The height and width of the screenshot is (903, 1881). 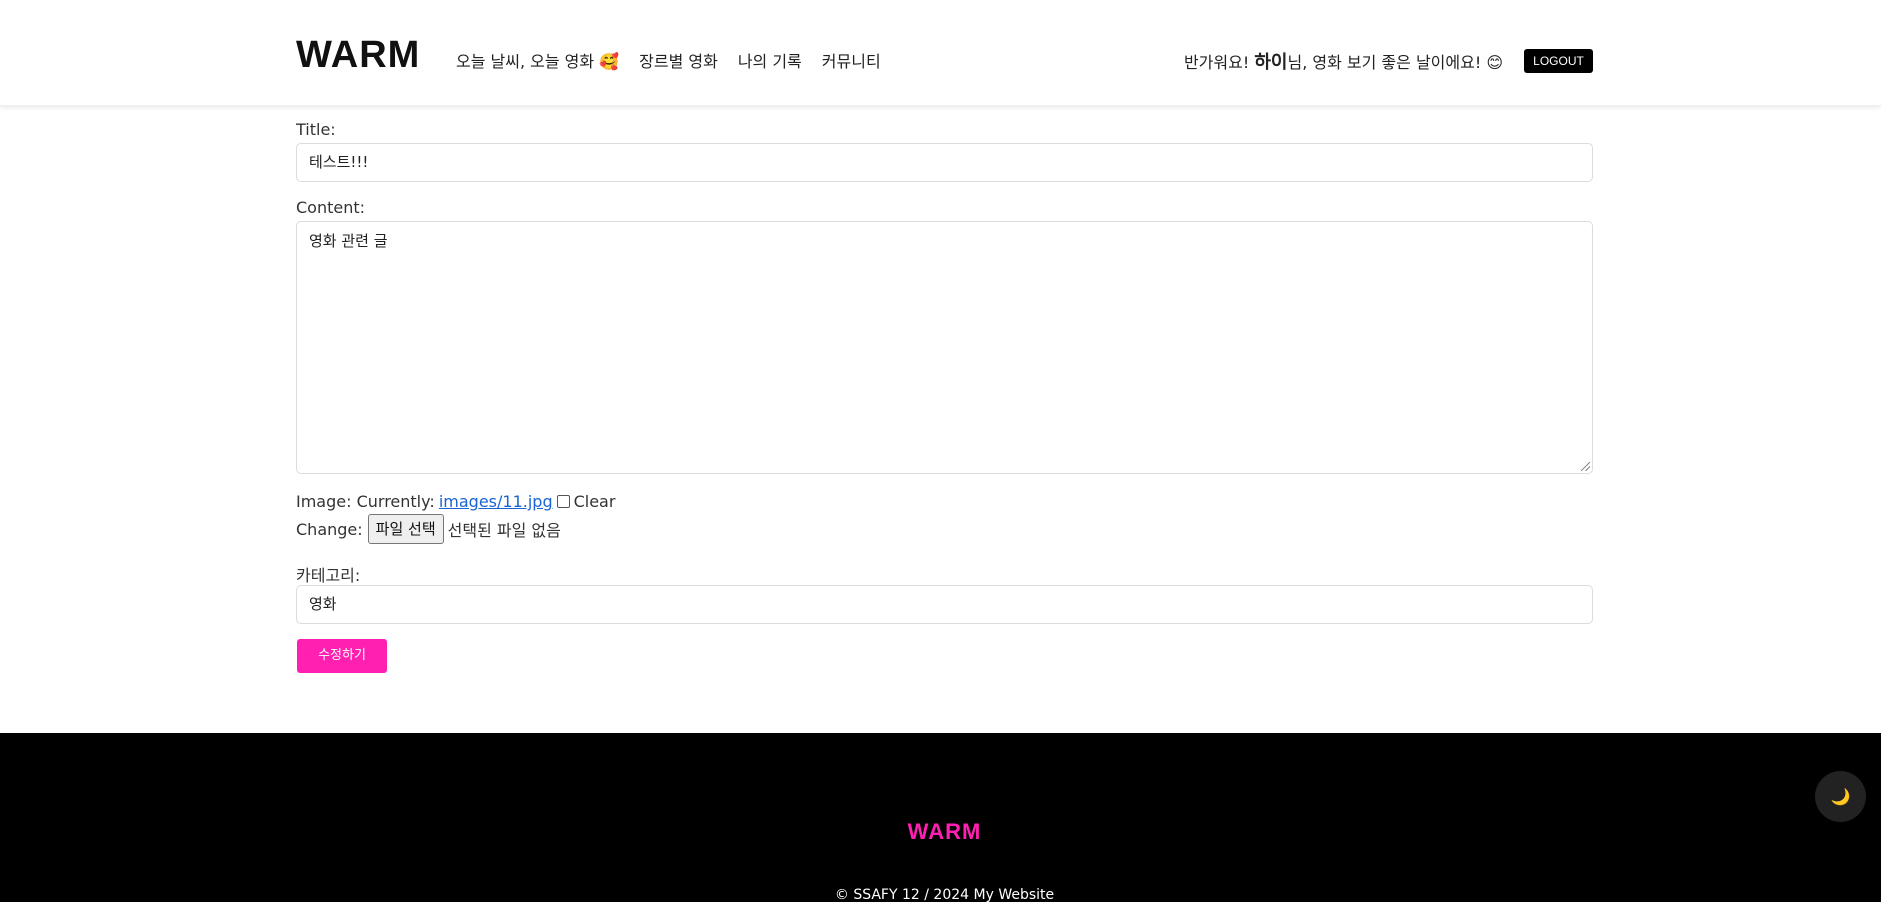 What do you see at coordinates (1840, 796) in the screenshot?
I see `dark-mode-toggle-moon-icon: 🌙` at bounding box center [1840, 796].